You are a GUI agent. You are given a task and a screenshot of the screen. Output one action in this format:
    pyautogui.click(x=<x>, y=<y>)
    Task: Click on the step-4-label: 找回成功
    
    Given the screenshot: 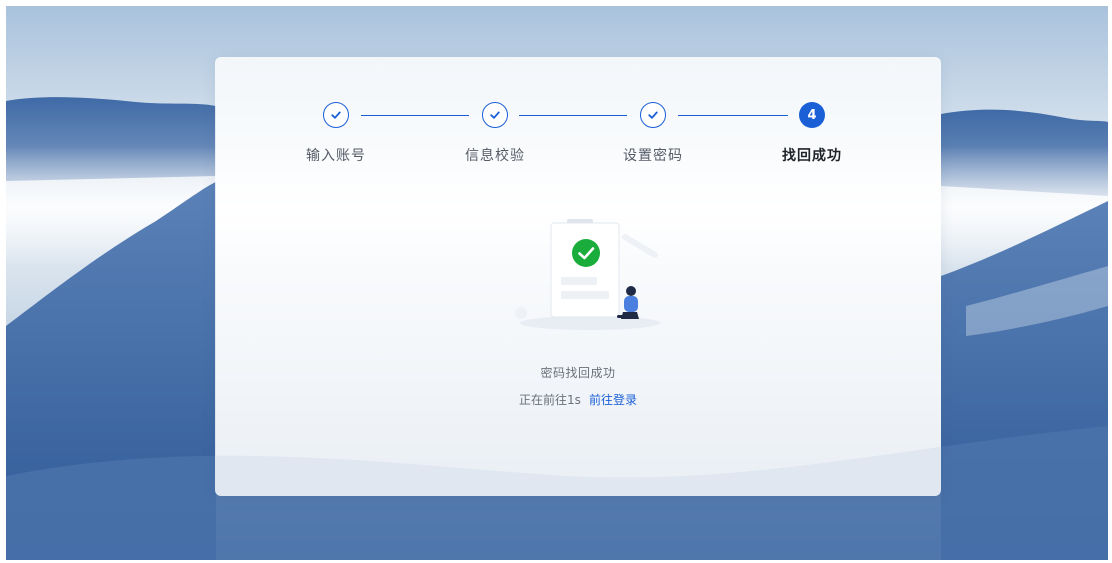 What is the action you would take?
    pyautogui.click(x=812, y=156)
    